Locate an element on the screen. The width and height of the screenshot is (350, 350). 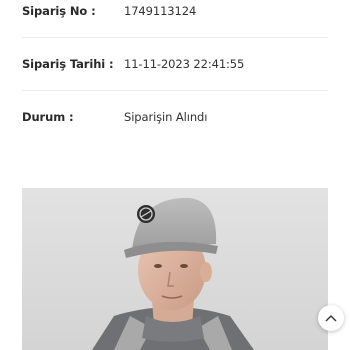
order-number-value: 1749113124 is located at coordinates (160, 11).